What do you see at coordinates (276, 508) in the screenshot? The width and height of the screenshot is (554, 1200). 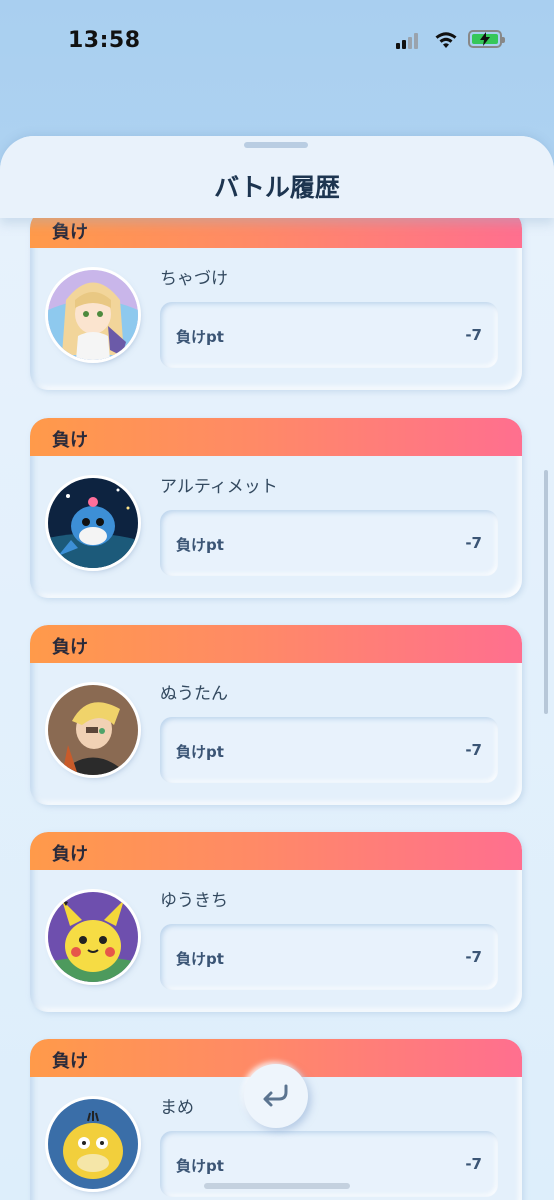 I see `battle-card: 負け アルティメット 負けpt -7` at bounding box center [276, 508].